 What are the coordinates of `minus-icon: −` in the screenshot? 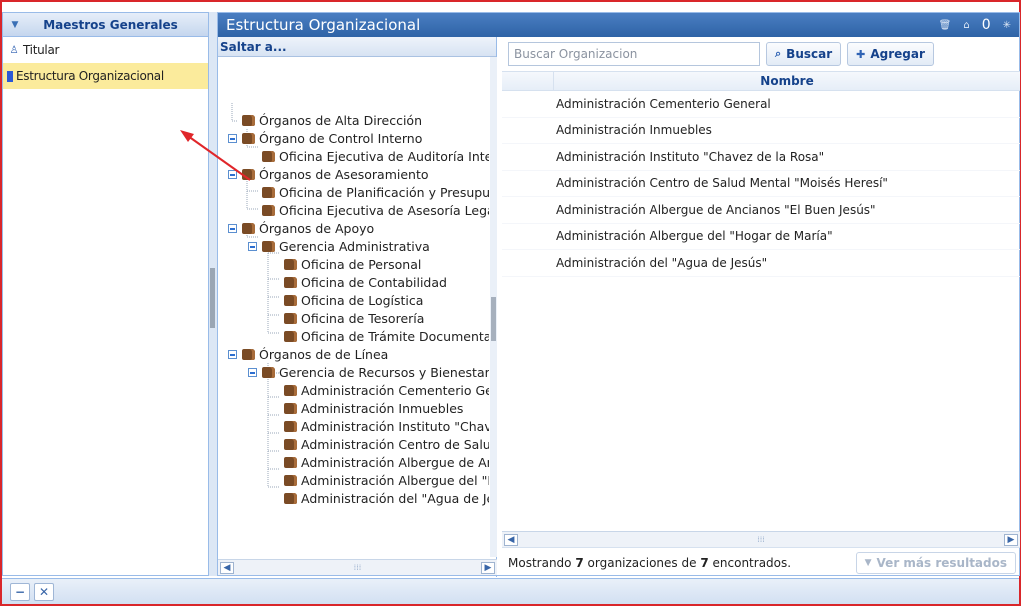 It's located at (20, 591).